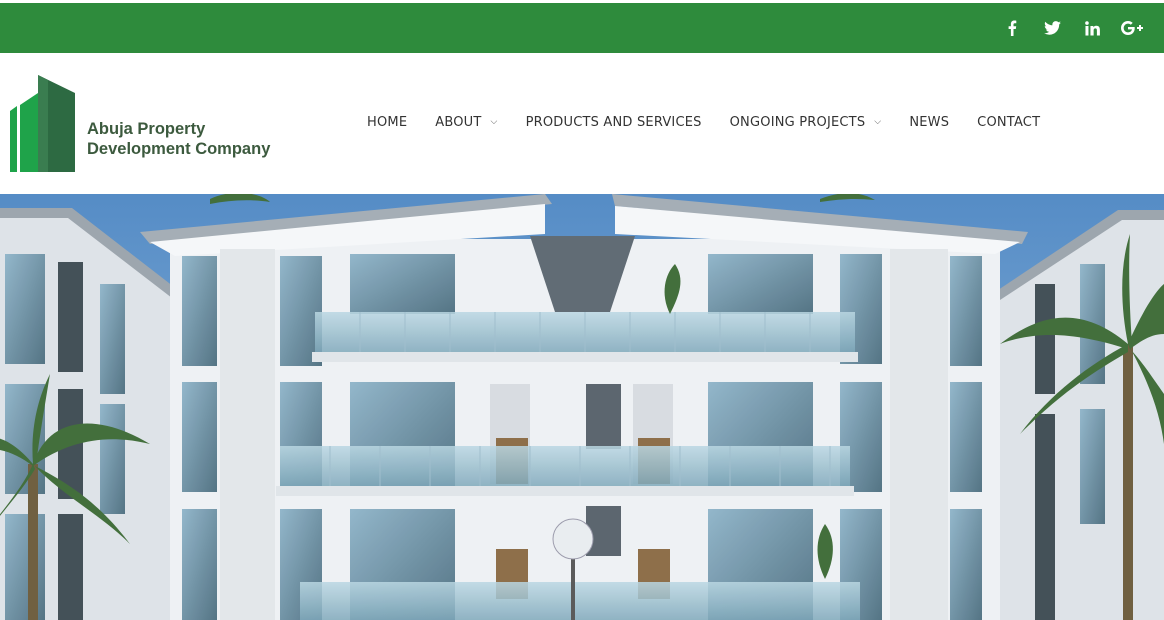 Image resolution: width=1164 pixels, height=620 pixels. I want to click on nav-contact: CONTACT, so click(1008, 122).